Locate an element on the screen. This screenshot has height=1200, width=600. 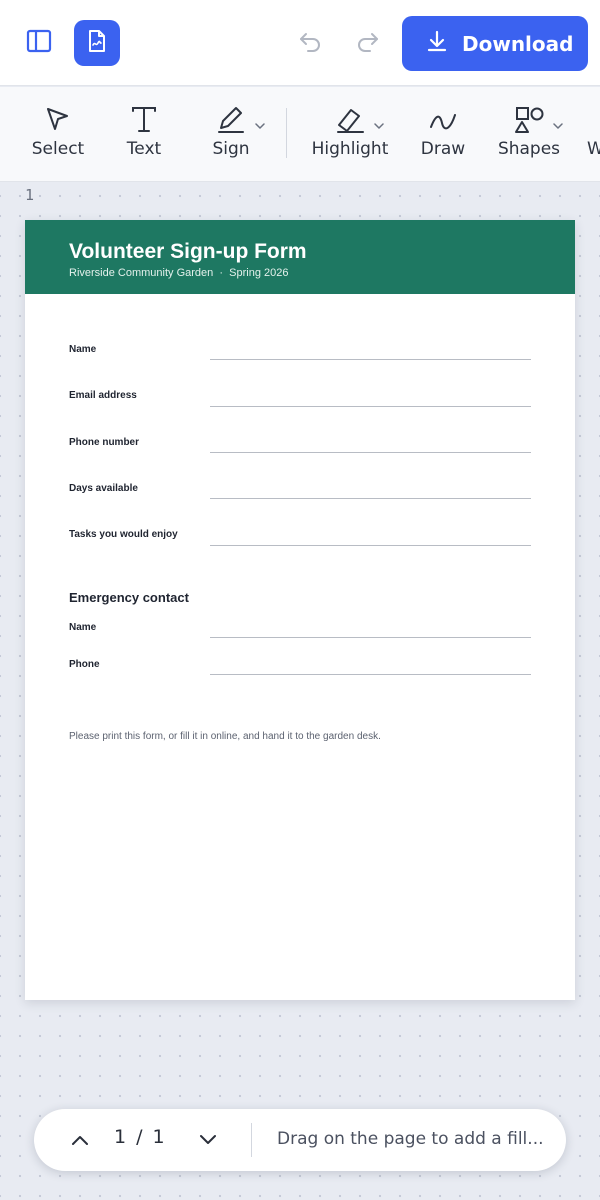
download-button: Download is located at coordinates (495, 43).